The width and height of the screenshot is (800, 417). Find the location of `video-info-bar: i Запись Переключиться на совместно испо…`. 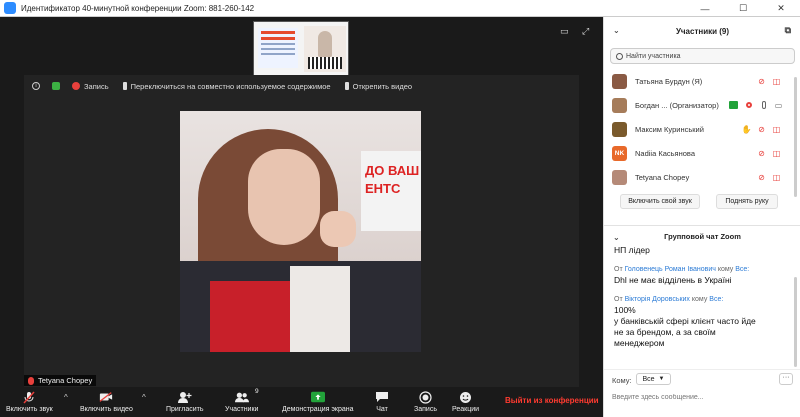

video-info-bar: i Запись Переключиться на совместно испо… is located at coordinates (301, 86).